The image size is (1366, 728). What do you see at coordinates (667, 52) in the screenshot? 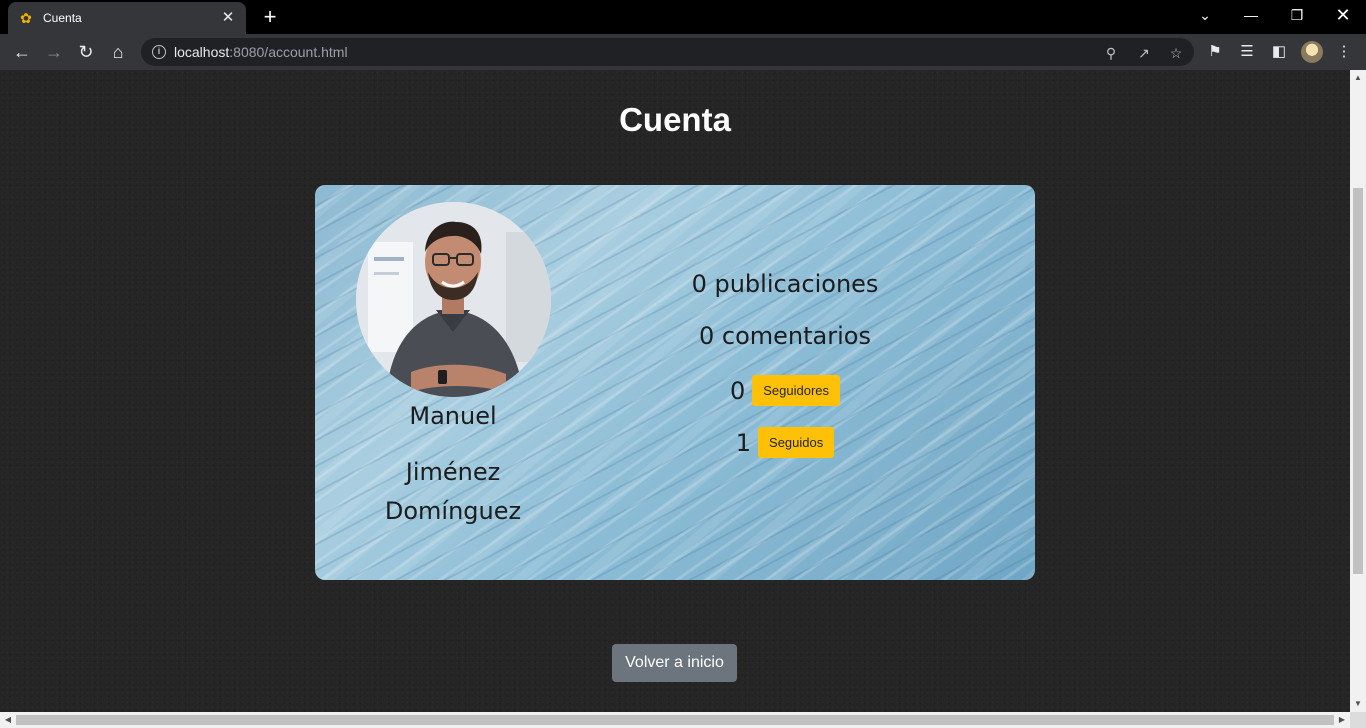
I see `address-bar: i localhost:8080/account.html ⚲ ↗ ☆` at bounding box center [667, 52].